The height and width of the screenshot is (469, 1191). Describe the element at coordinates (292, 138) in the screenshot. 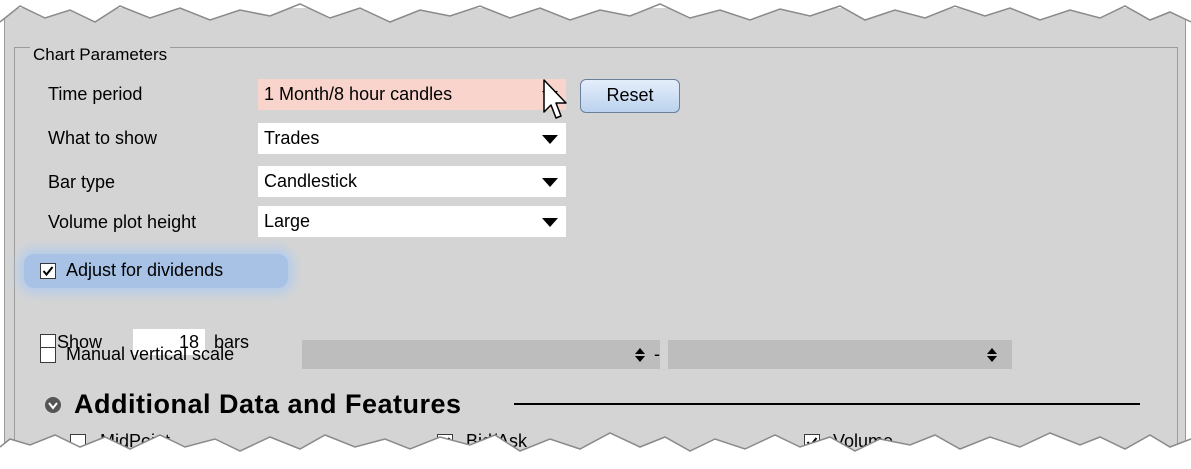

I see `what-to-show-value: Trades` at that location.